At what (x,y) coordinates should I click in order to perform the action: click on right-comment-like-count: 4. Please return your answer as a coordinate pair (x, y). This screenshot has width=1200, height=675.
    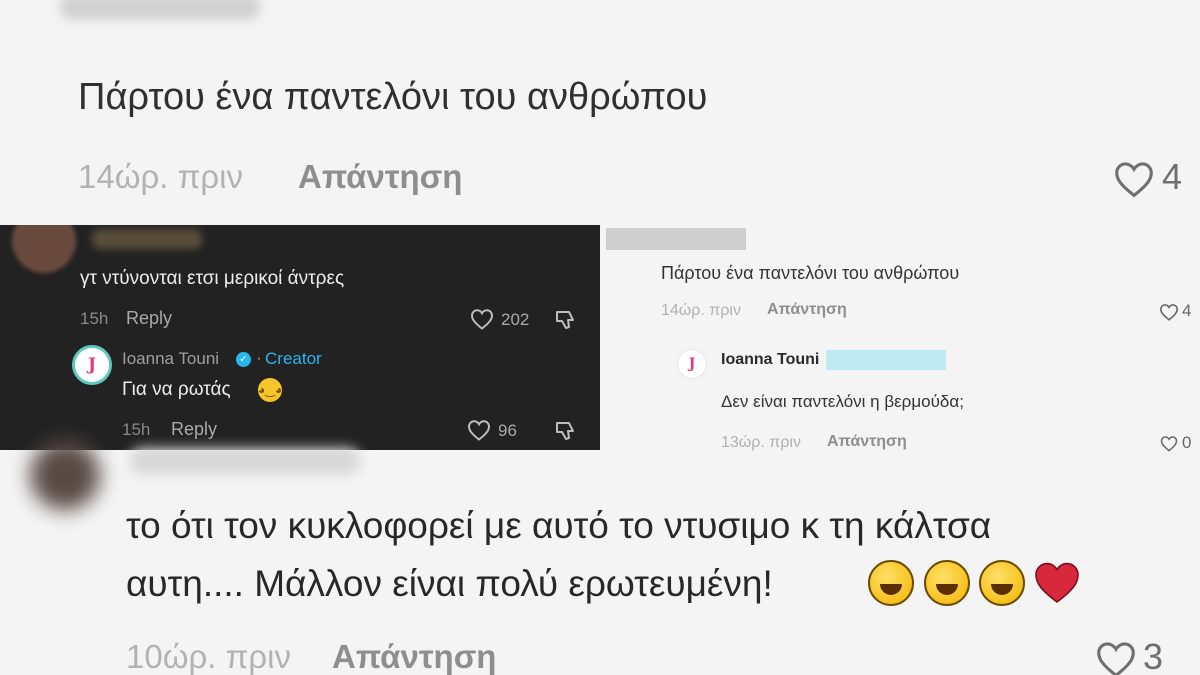
    Looking at the image, I should click on (1187, 310).